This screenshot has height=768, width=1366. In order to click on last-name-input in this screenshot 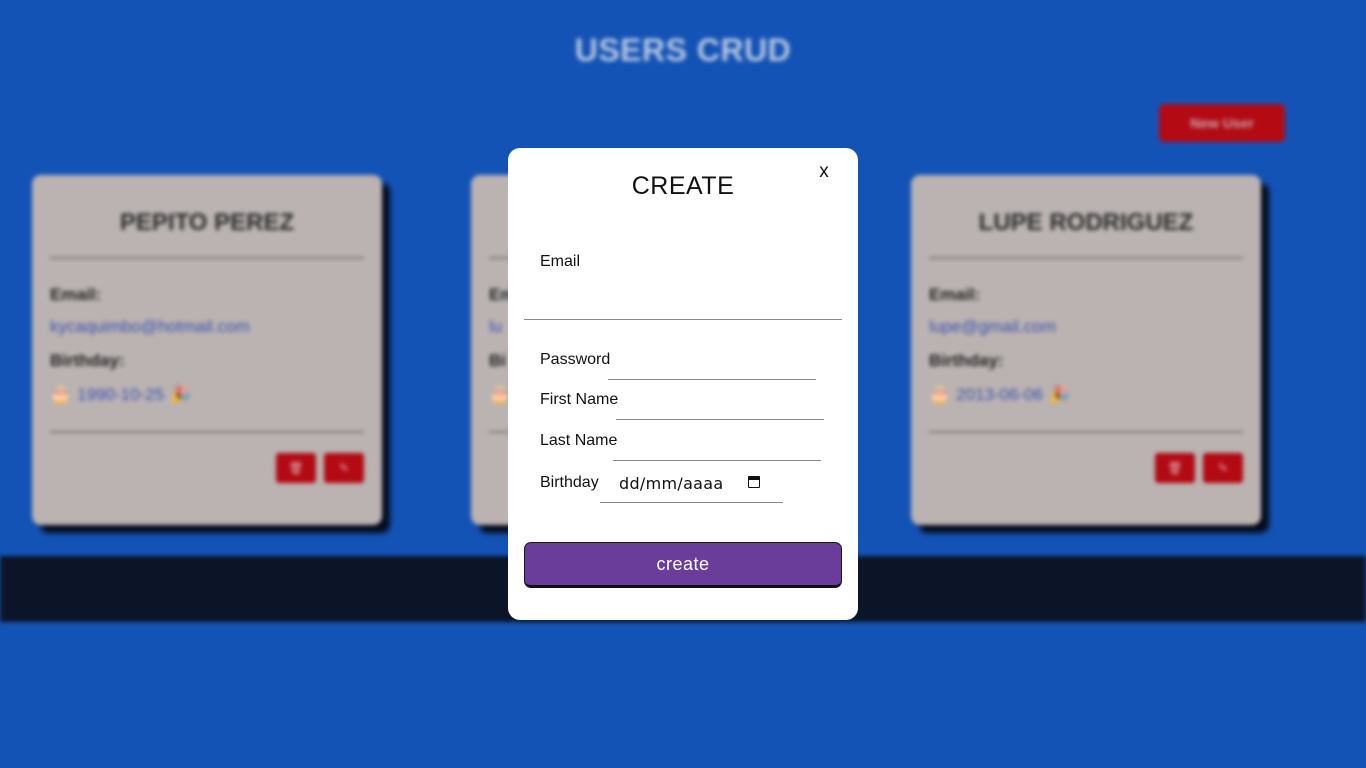, I will do `click(717, 449)`.